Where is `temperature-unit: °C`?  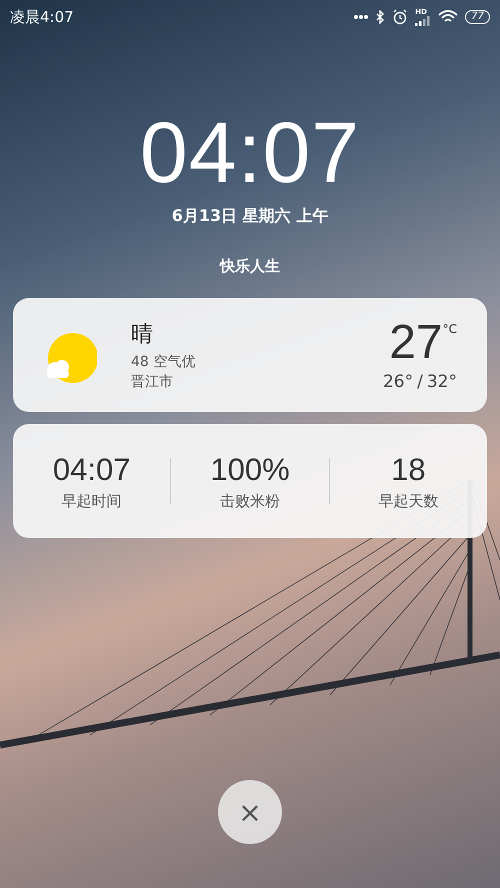
temperature-unit: °C is located at coordinates (449, 329).